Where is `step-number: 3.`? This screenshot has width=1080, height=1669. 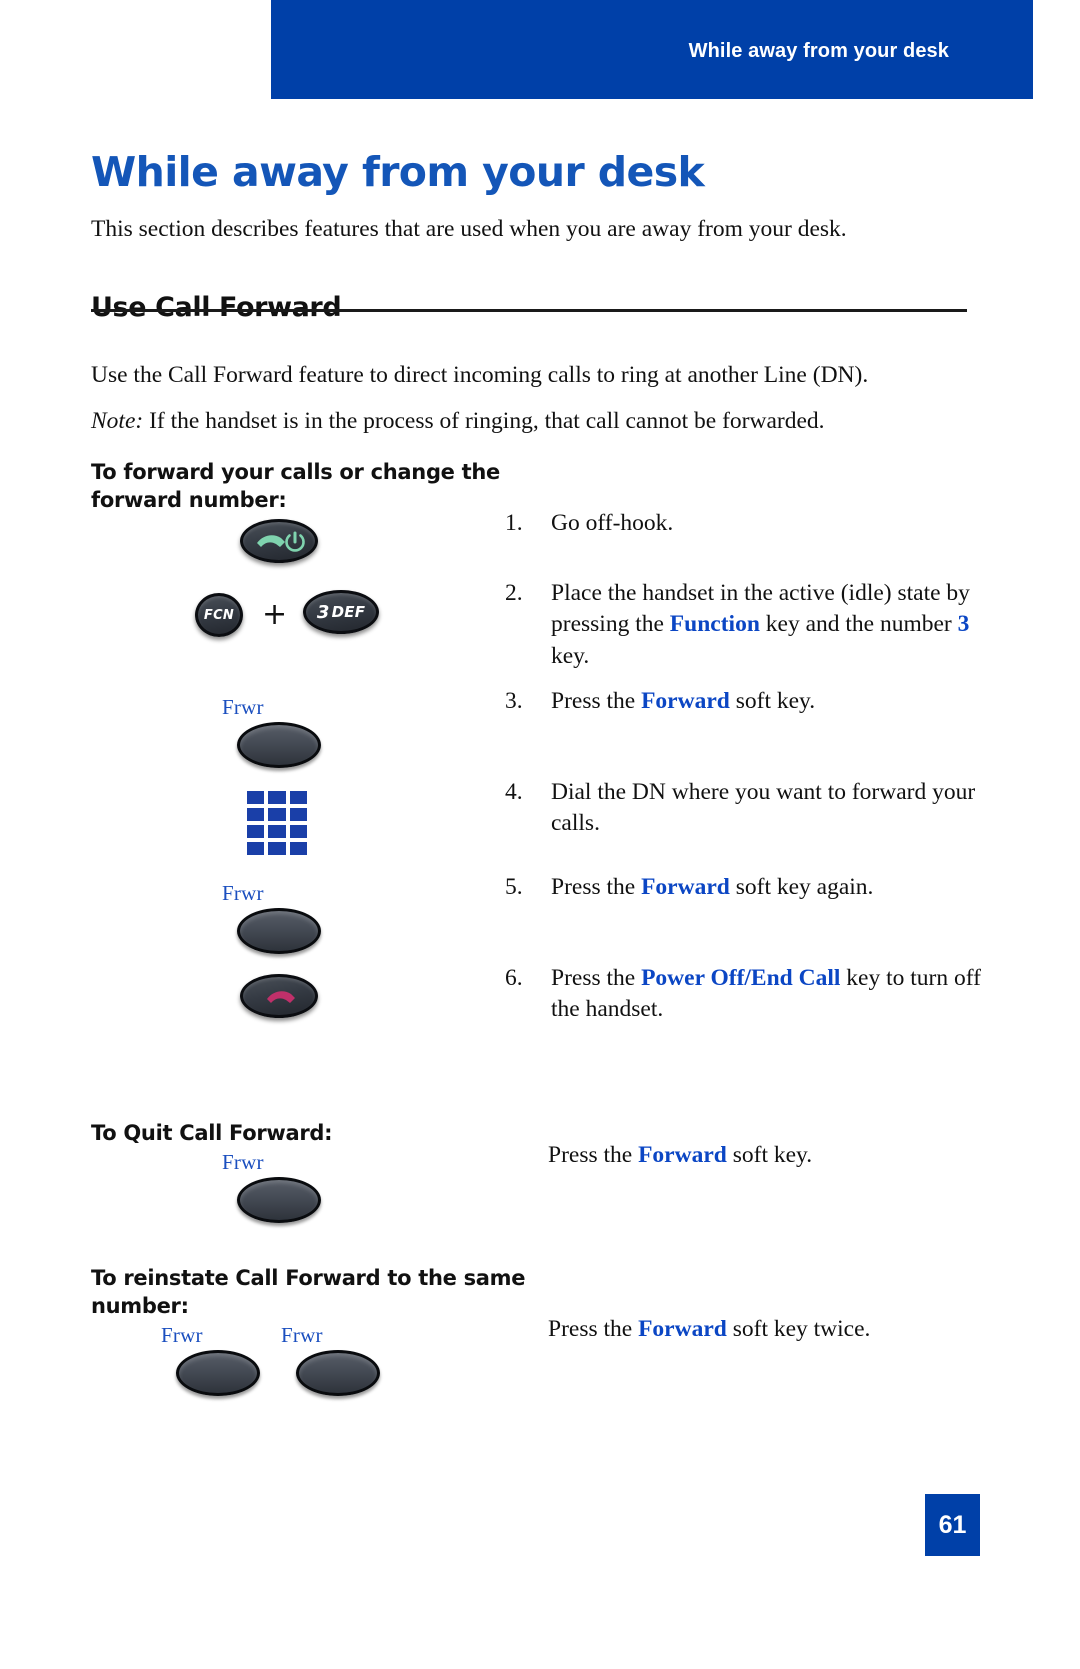 step-number: 3. is located at coordinates (514, 701).